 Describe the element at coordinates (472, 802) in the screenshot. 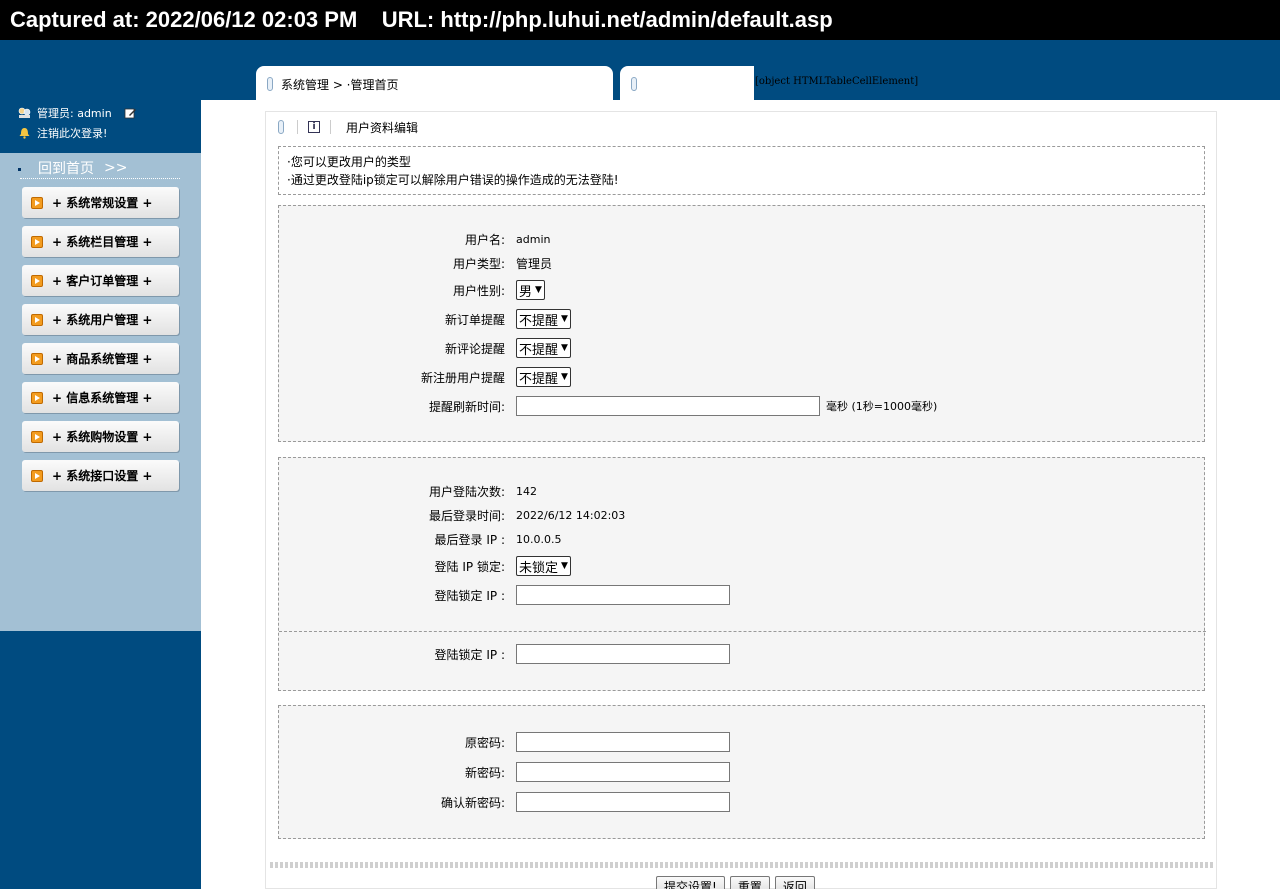

I see `confirm-password-label: 确认新密码:` at that location.